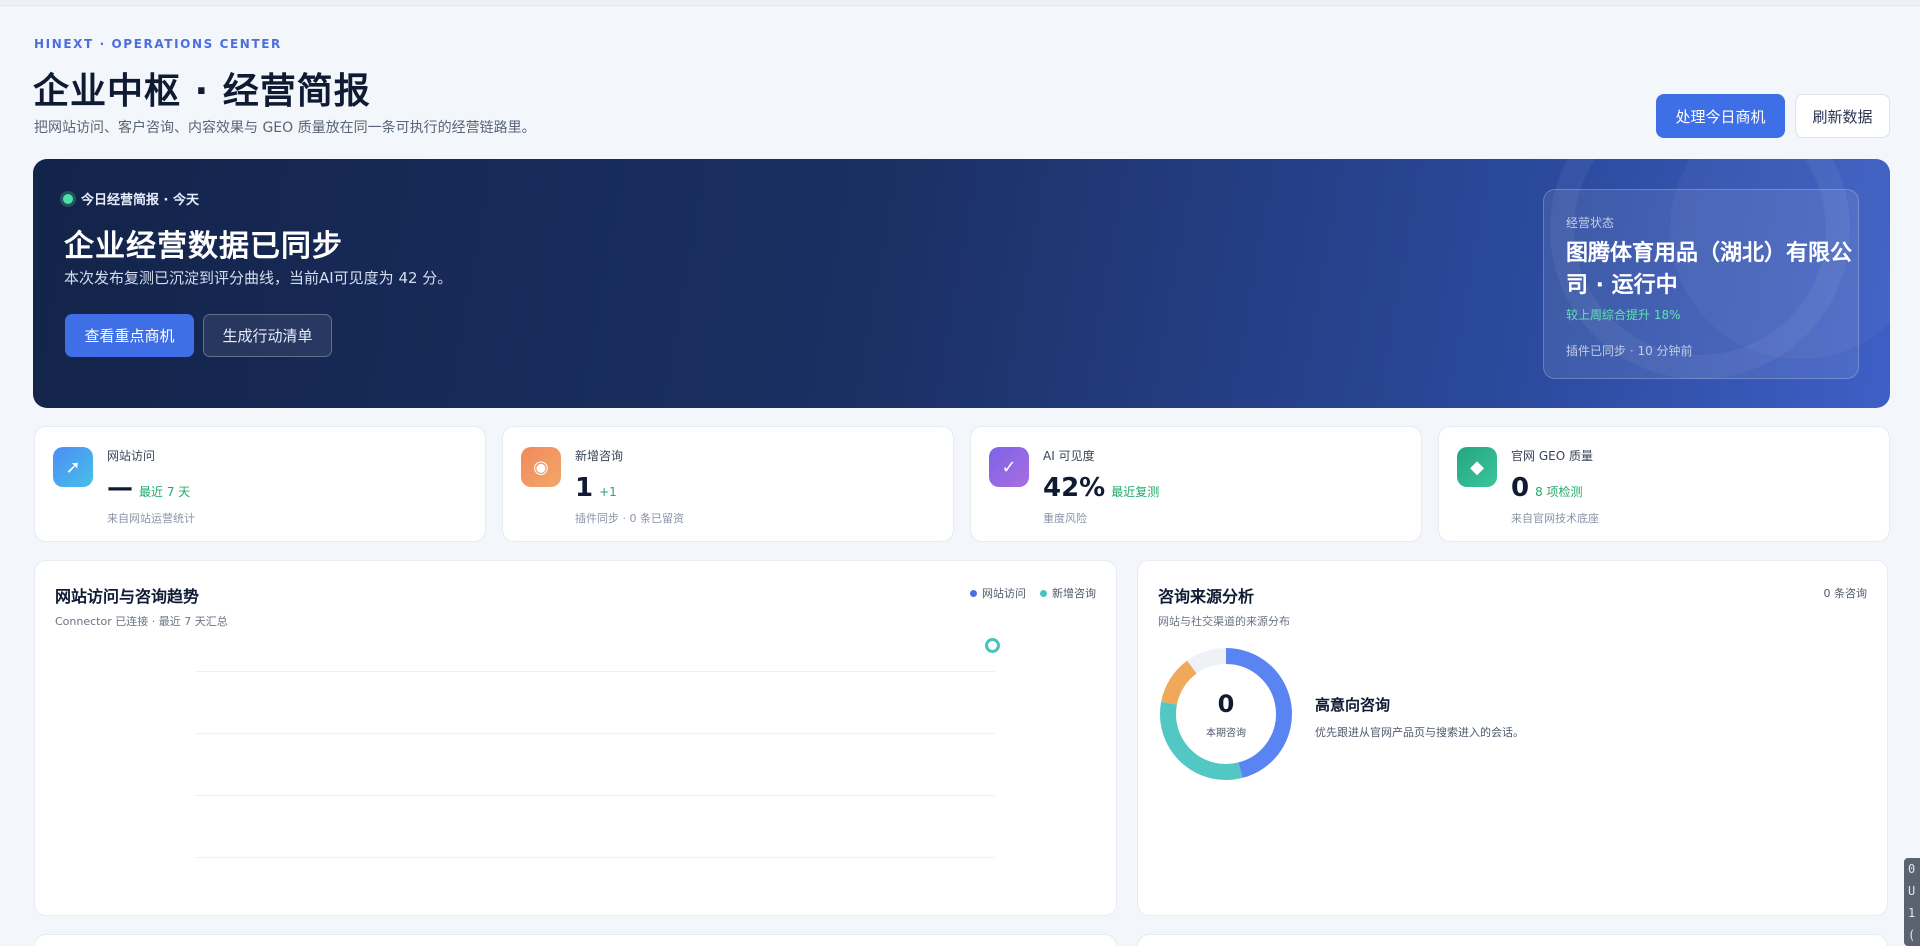 Image resolution: width=1920 pixels, height=946 pixels. What do you see at coordinates (1720, 116) in the screenshot?
I see `handle-leads-button: 处理今日商机` at bounding box center [1720, 116].